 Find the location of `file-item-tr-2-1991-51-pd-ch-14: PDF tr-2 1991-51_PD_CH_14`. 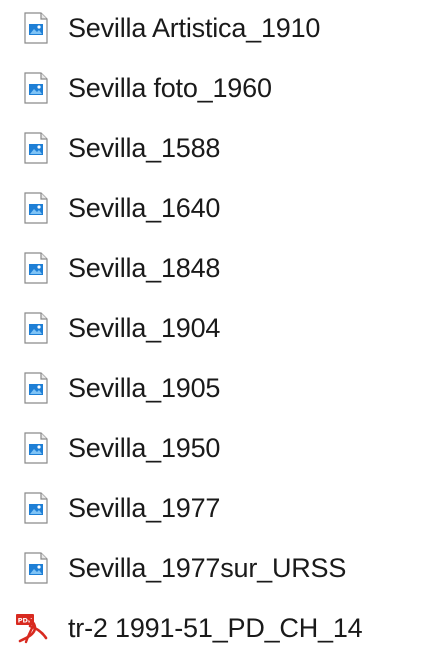

file-item-tr-2-1991-51-pd-ch-14: PDF tr-2 1991-51_PD_CH_14 is located at coordinates (214, 628).